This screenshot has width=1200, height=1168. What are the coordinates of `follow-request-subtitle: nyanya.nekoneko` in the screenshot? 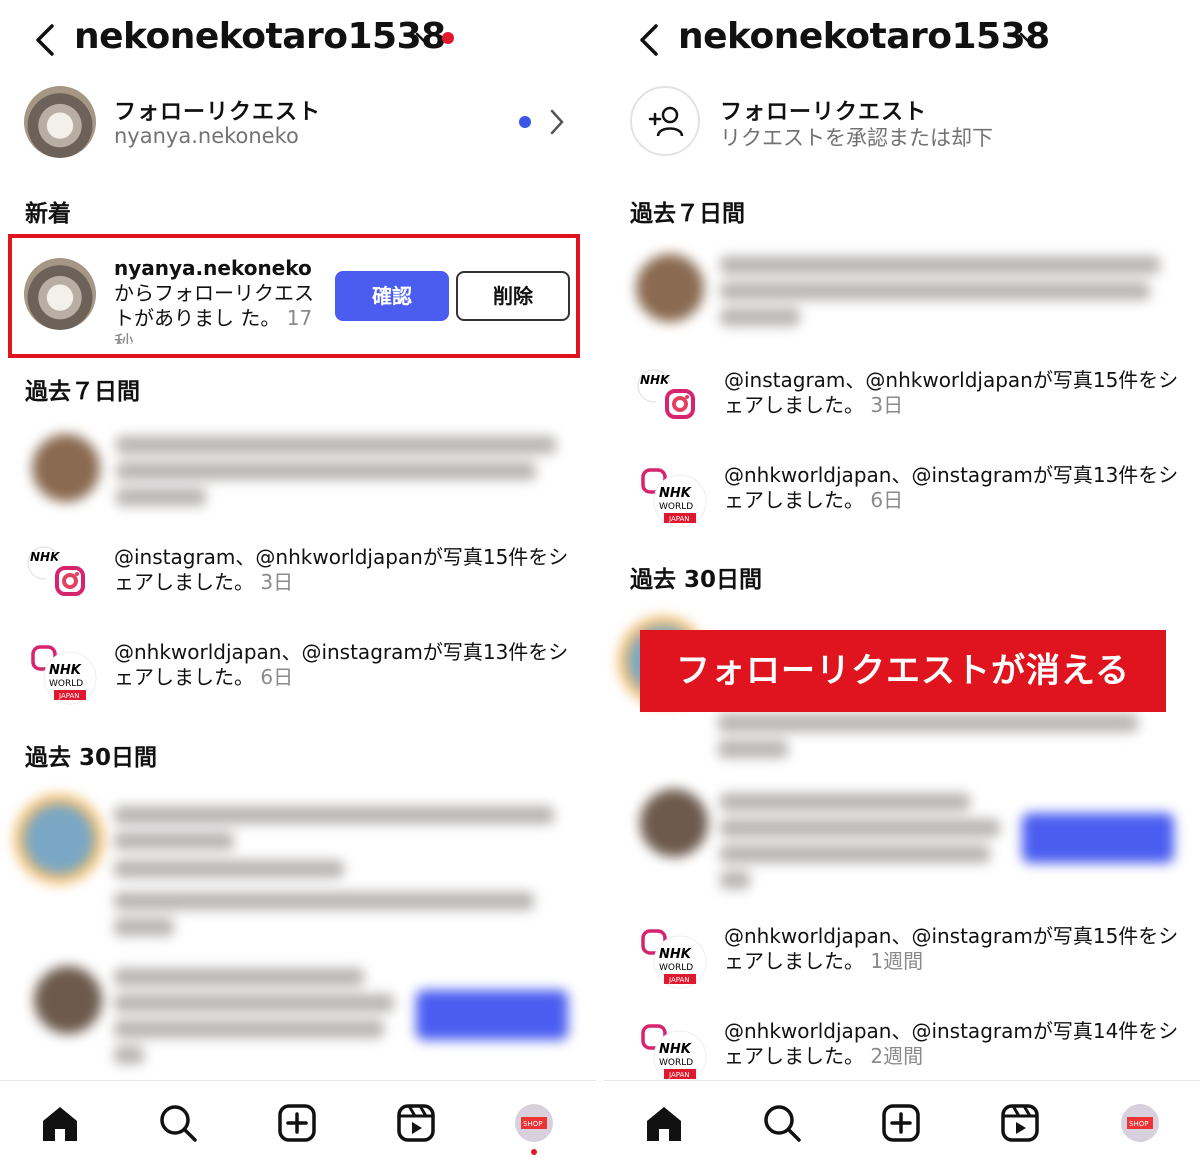 It's located at (206, 136).